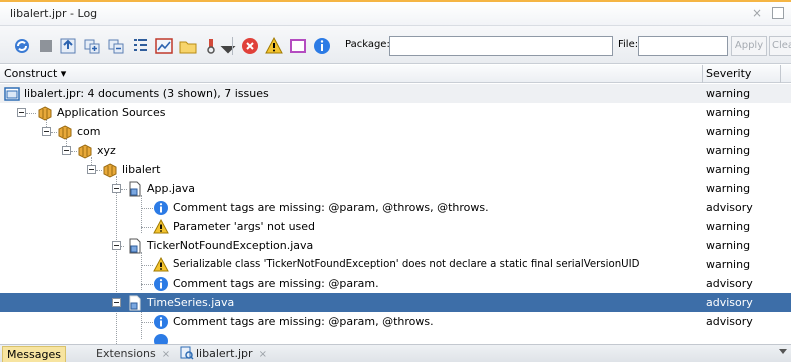 Image resolution: width=791 pixels, height=362 pixels. Describe the element at coordinates (188, 46) in the screenshot. I see `folder-icon` at that location.